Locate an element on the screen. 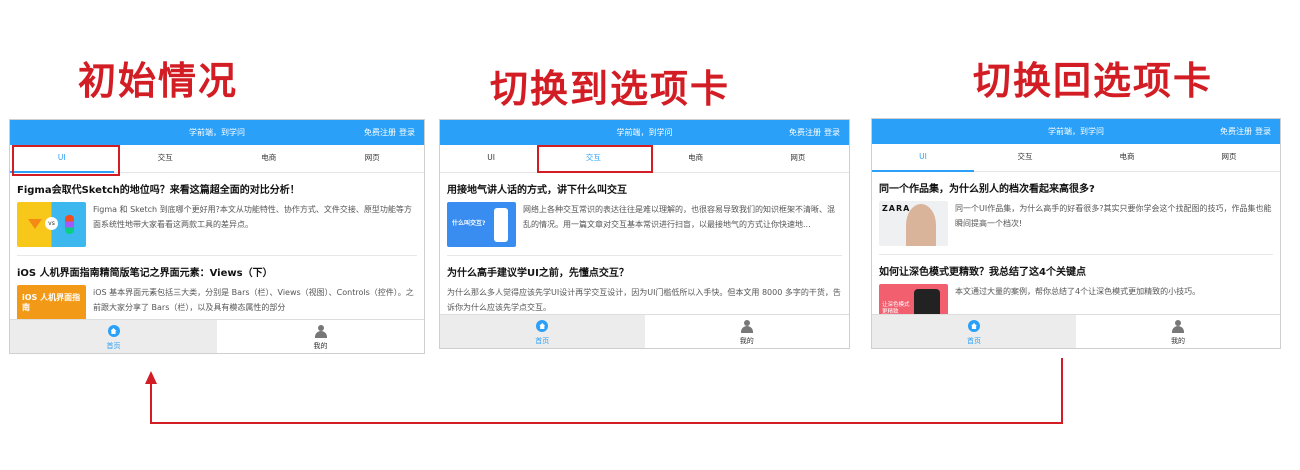 The height and width of the screenshot is (470, 1300). arrow-line is located at coordinates (606, 391).